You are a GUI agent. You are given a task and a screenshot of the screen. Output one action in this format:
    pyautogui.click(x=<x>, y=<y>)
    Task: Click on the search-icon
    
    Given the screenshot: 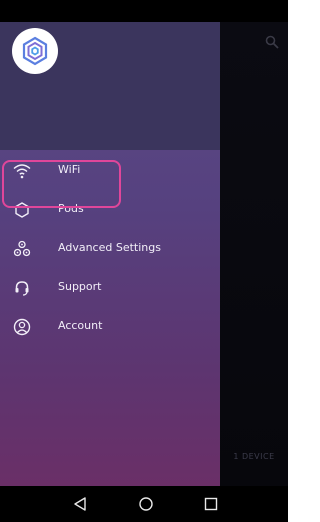 What is the action you would take?
    pyautogui.click(x=272, y=42)
    